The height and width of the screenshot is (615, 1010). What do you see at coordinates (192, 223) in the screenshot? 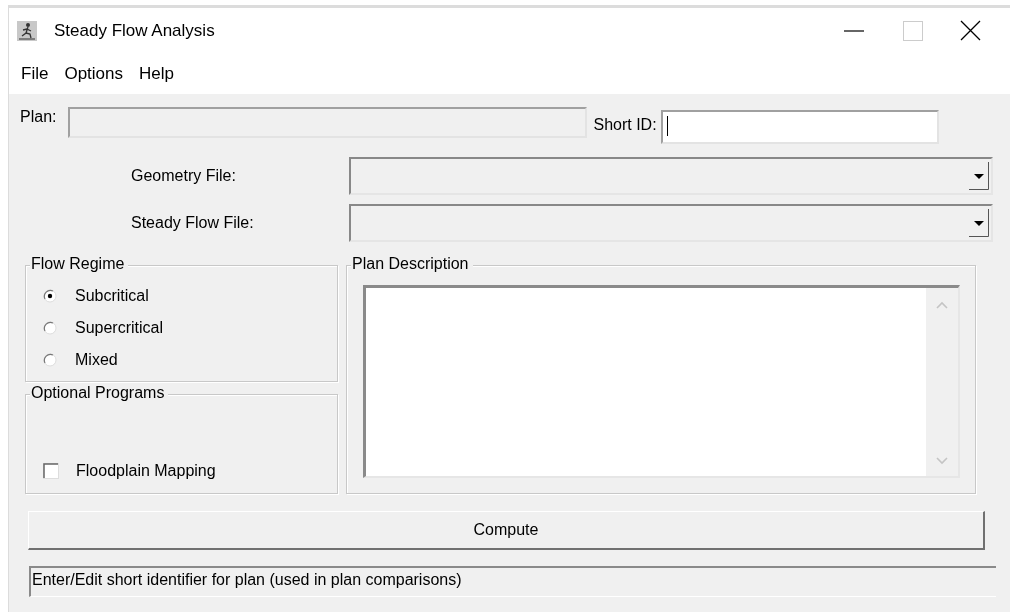
I see `field-label: Steady Flow File:` at bounding box center [192, 223].